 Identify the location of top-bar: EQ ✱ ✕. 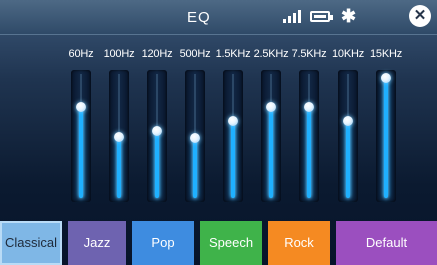
(218, 17).